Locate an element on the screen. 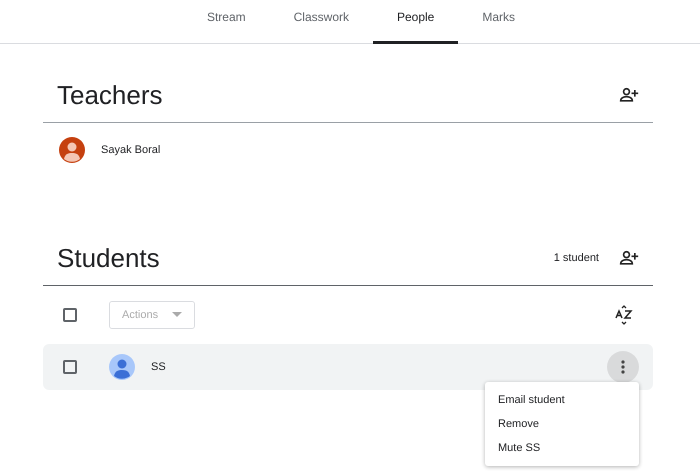 The image size is (700, 475). caret-icon is located at coordinates (177, 315).